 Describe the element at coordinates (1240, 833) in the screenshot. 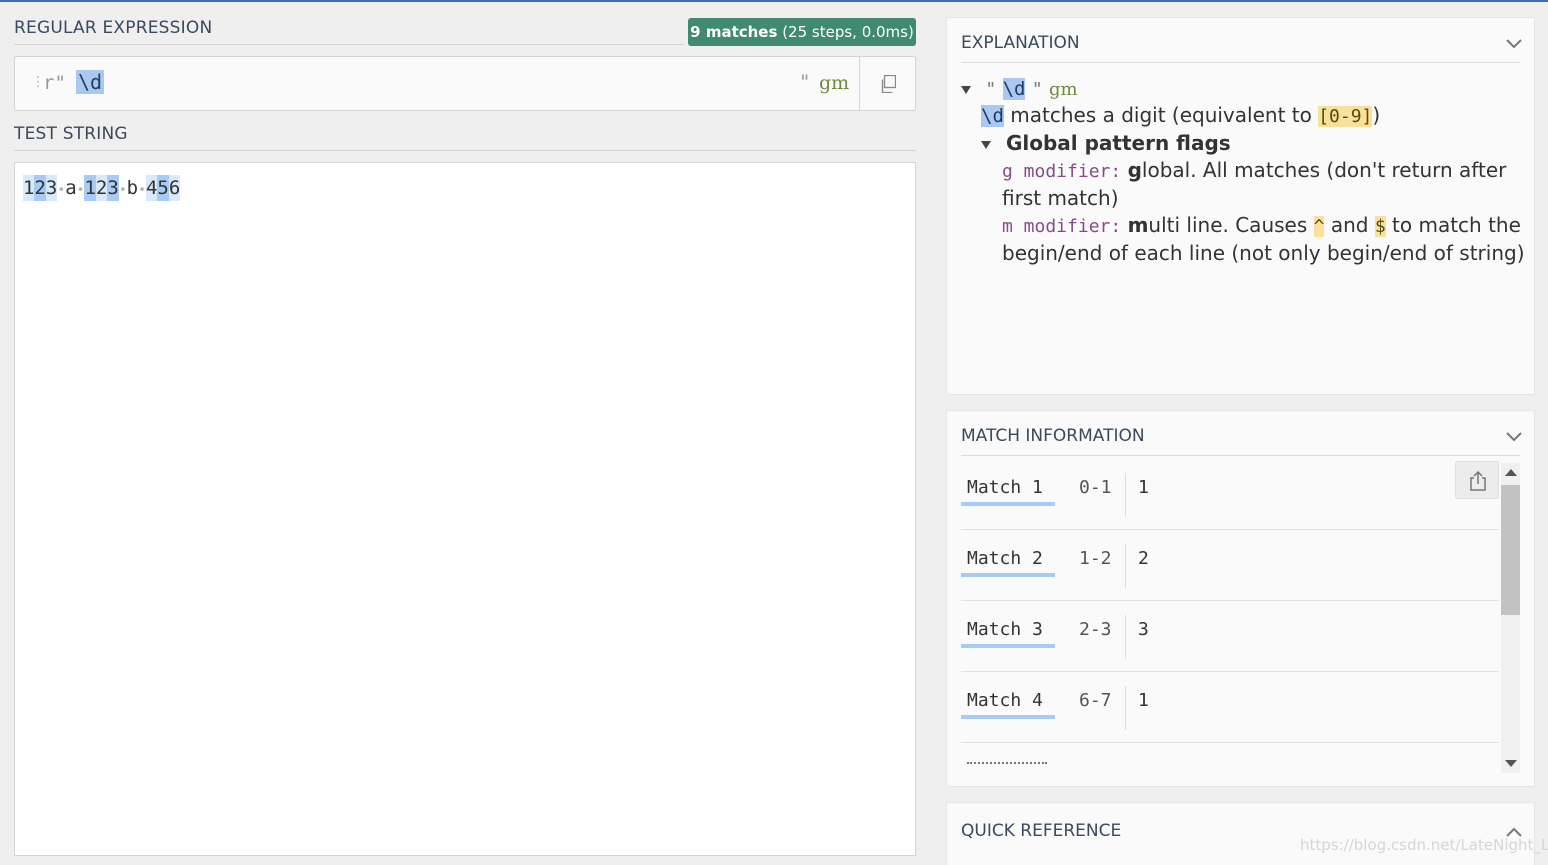

I see `quick-reference-panel: QUICK REFERENCE` at that location.